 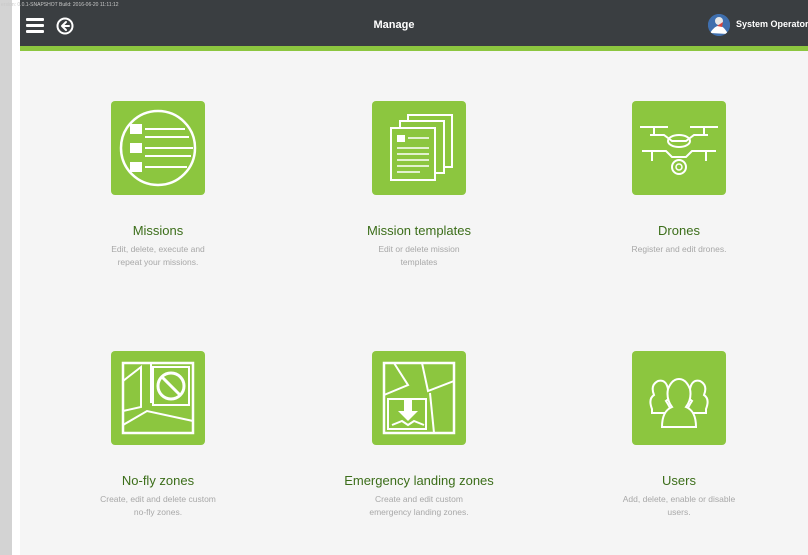 What do you see at coordinates (679, 230) in the screenshot?
I see `tile-title: Drones` at bounding box center [679, 230].